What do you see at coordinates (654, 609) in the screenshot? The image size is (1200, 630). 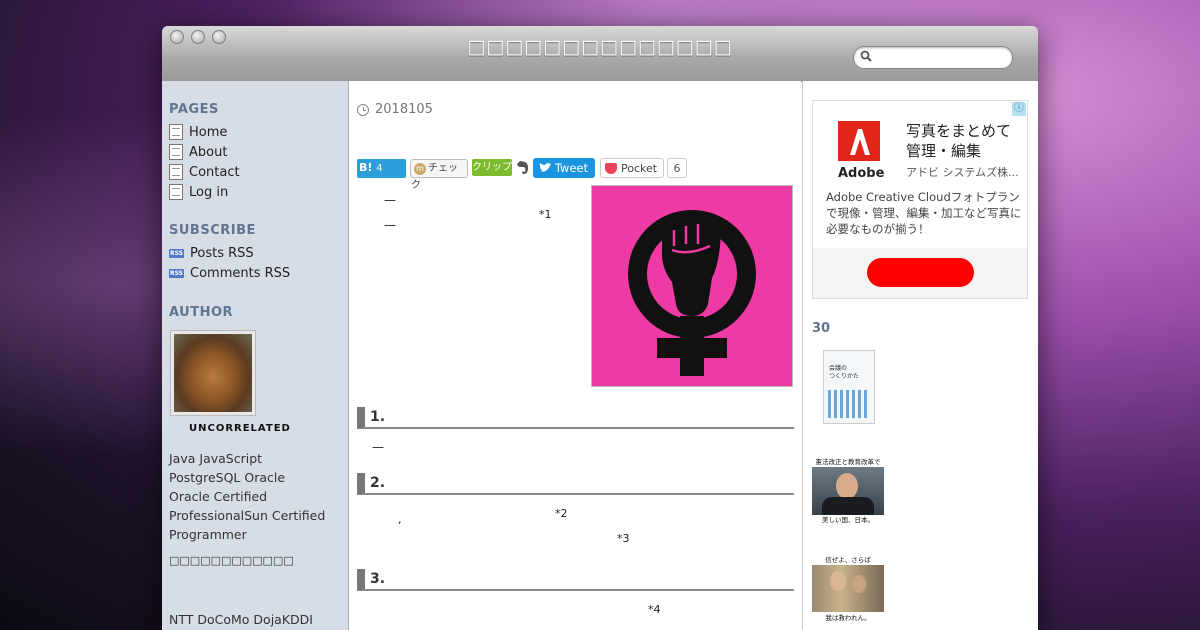 I see `footnote-link: *4` at bounding box center [654, 609].